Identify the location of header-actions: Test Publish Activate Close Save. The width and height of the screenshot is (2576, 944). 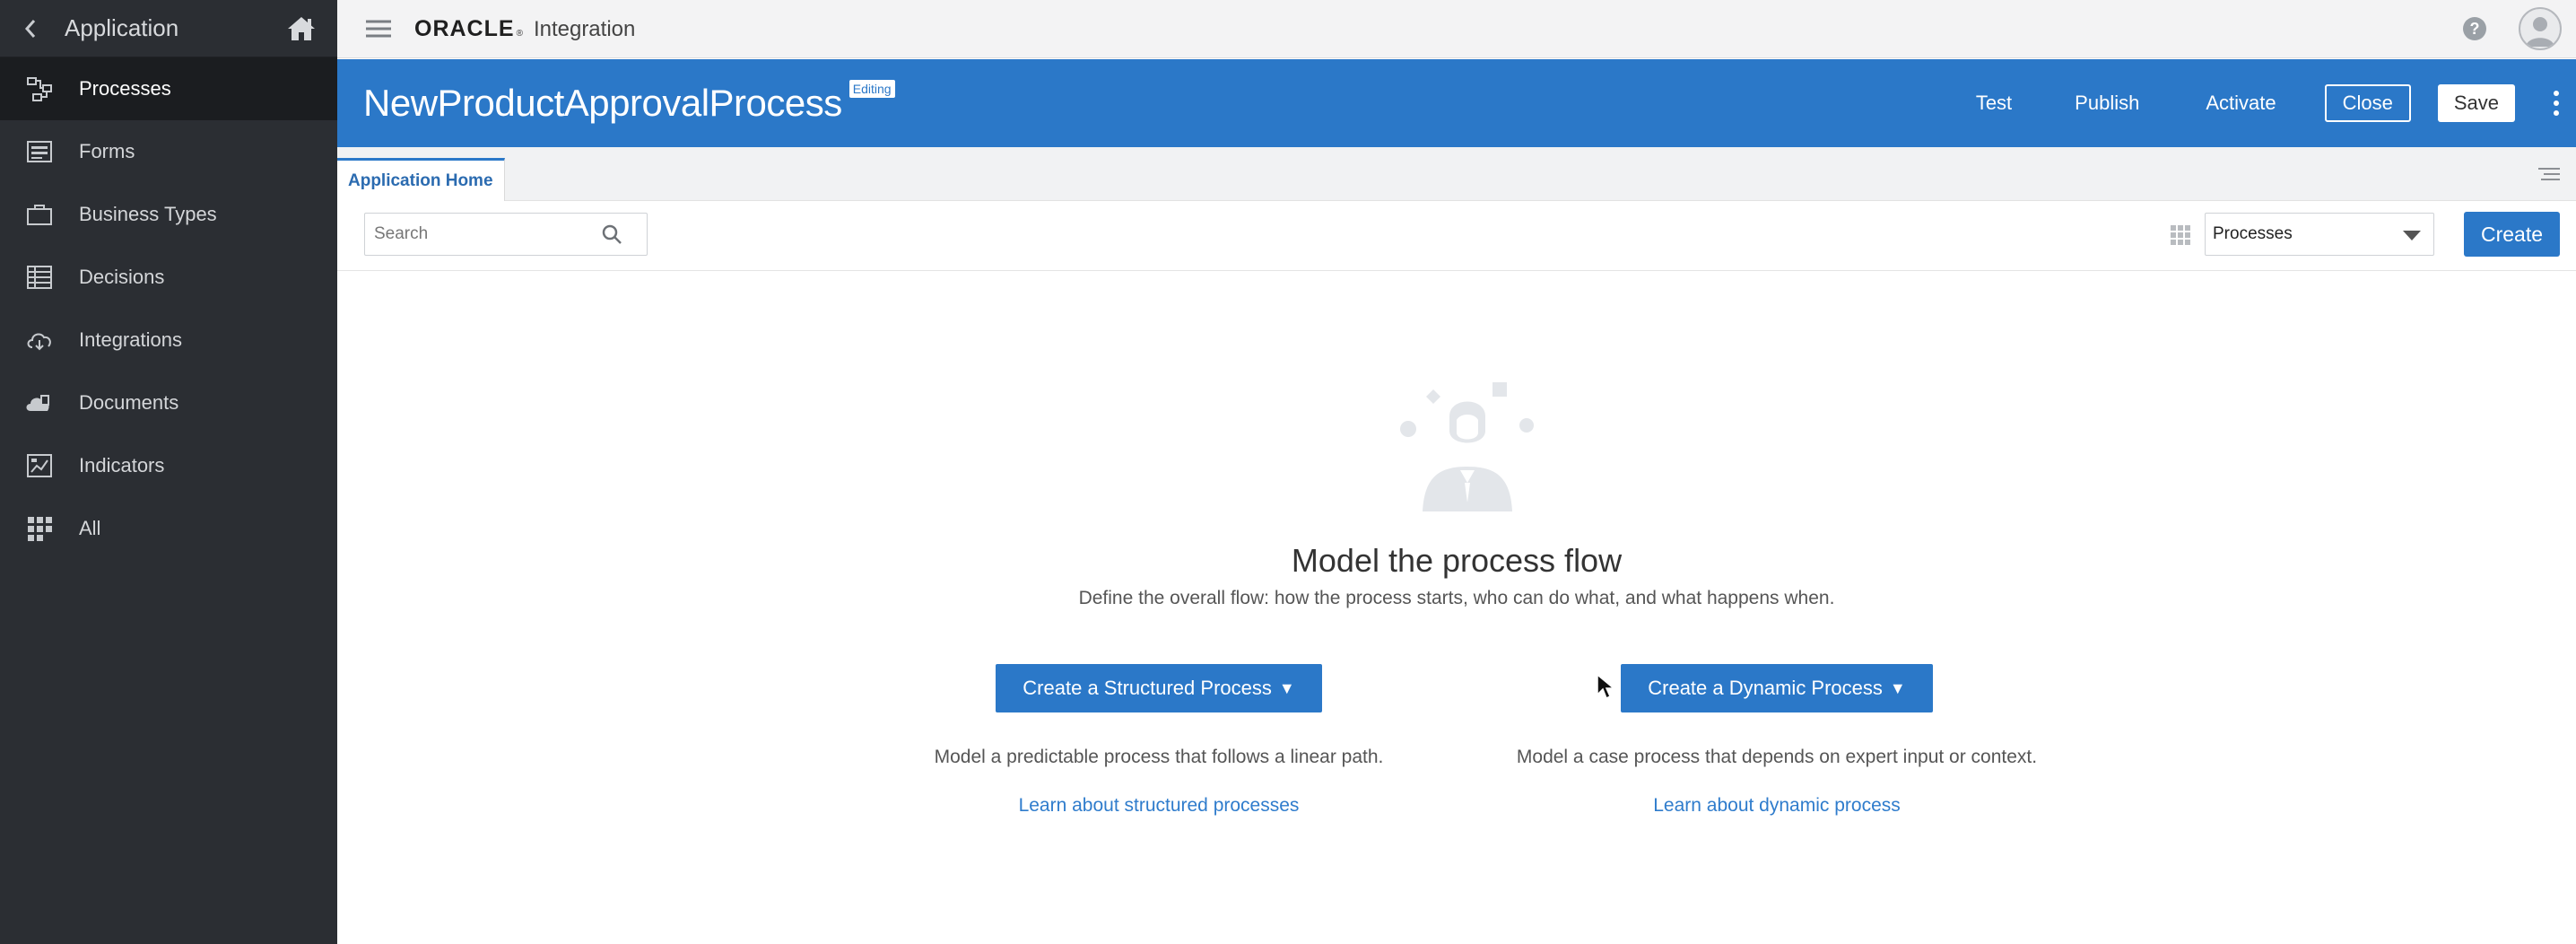
(2276, 103).